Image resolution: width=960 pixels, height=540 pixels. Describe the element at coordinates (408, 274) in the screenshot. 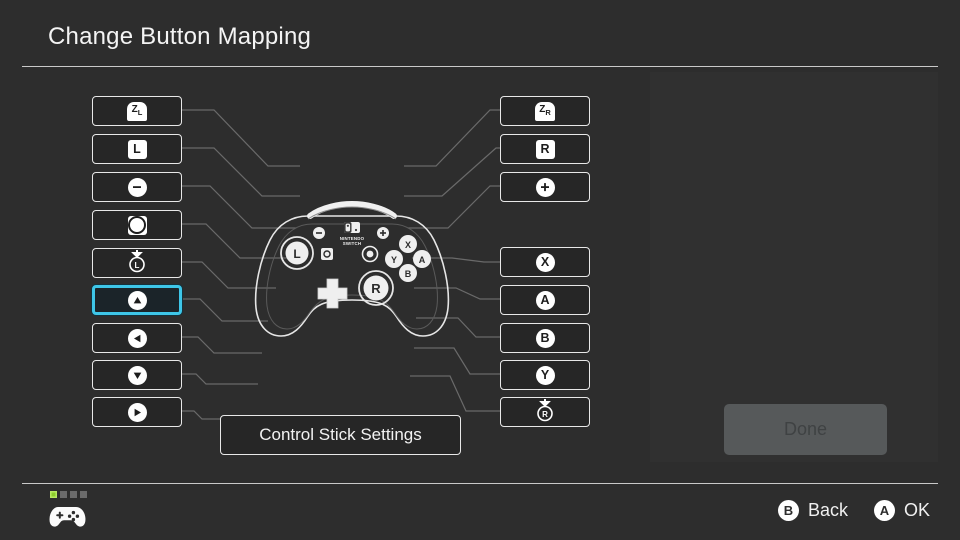

I see `svg-text: B` at that location.